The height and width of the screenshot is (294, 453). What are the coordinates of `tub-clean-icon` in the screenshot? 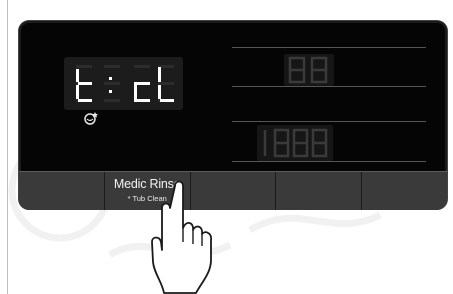 It's located at (91, 118).